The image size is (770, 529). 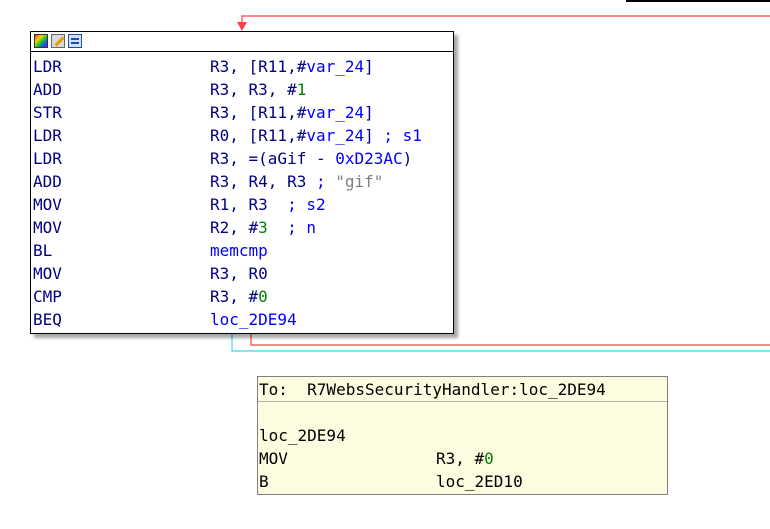 I want to click on hint-operands: R3, #0, so click(x=465, y=458).